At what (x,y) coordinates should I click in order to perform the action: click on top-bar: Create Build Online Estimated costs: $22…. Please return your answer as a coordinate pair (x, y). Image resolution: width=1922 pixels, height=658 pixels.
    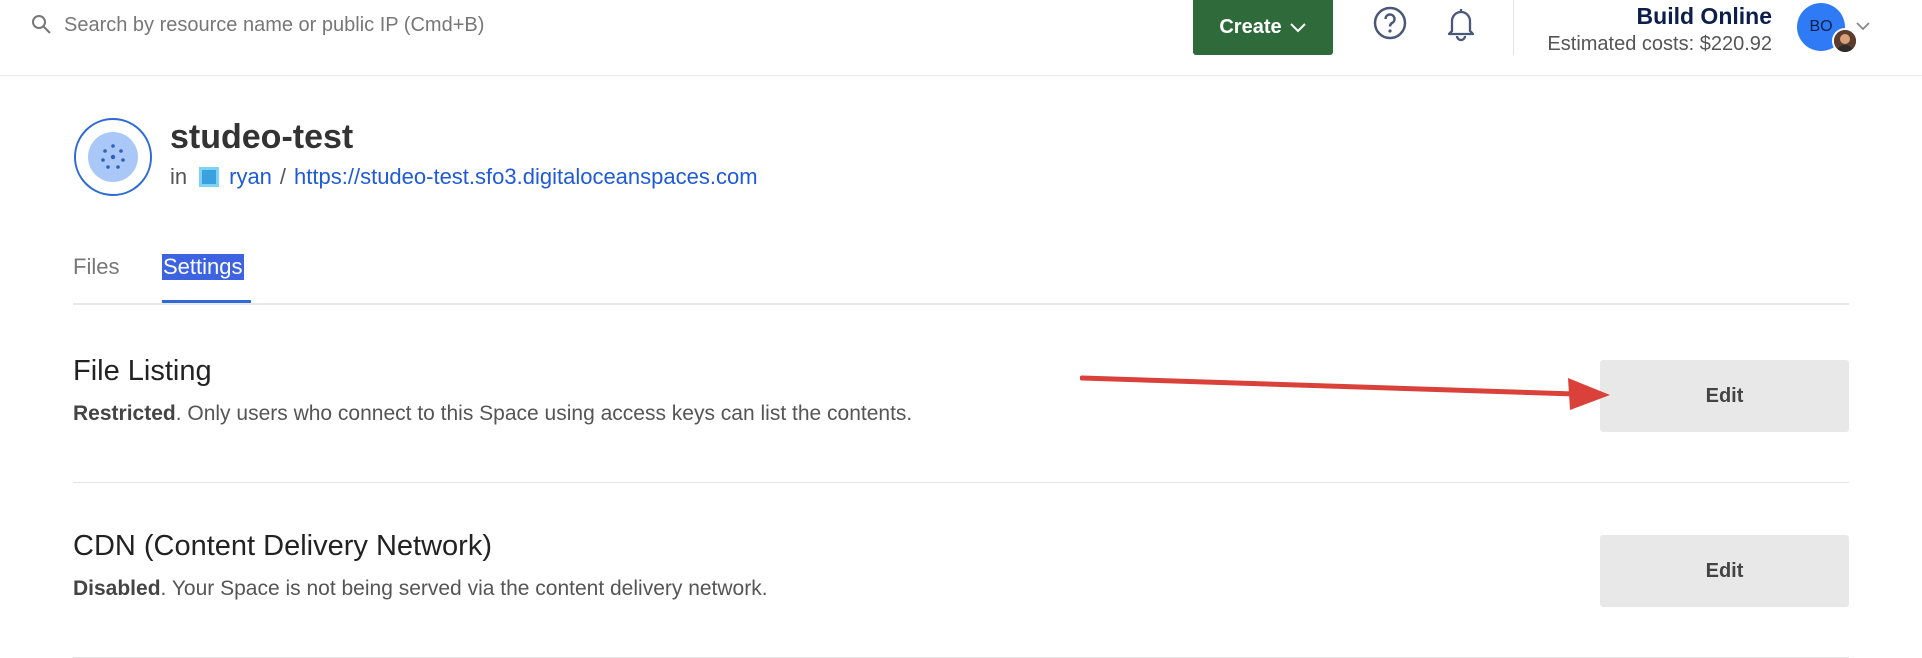
    Looking at the image, I should click on (961, 38).